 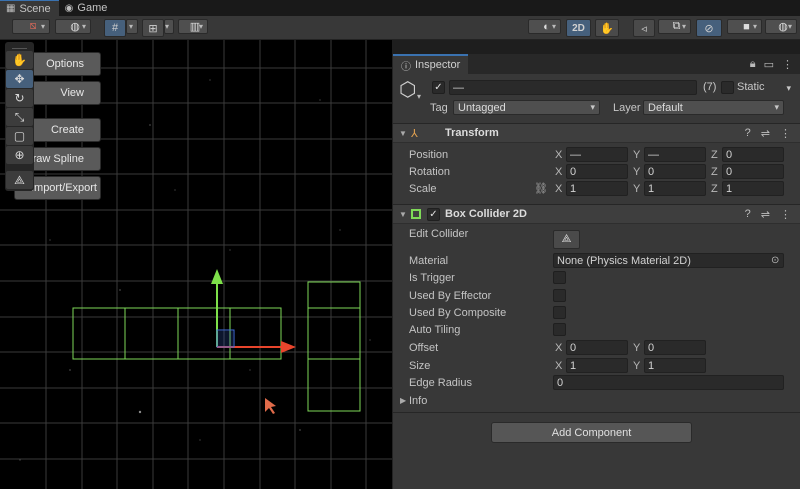 What do you see at coordinates (624, 260) in the screenshot?
I see `material-value: None (Physics Material 2D)` at bounding box center [624, 260].